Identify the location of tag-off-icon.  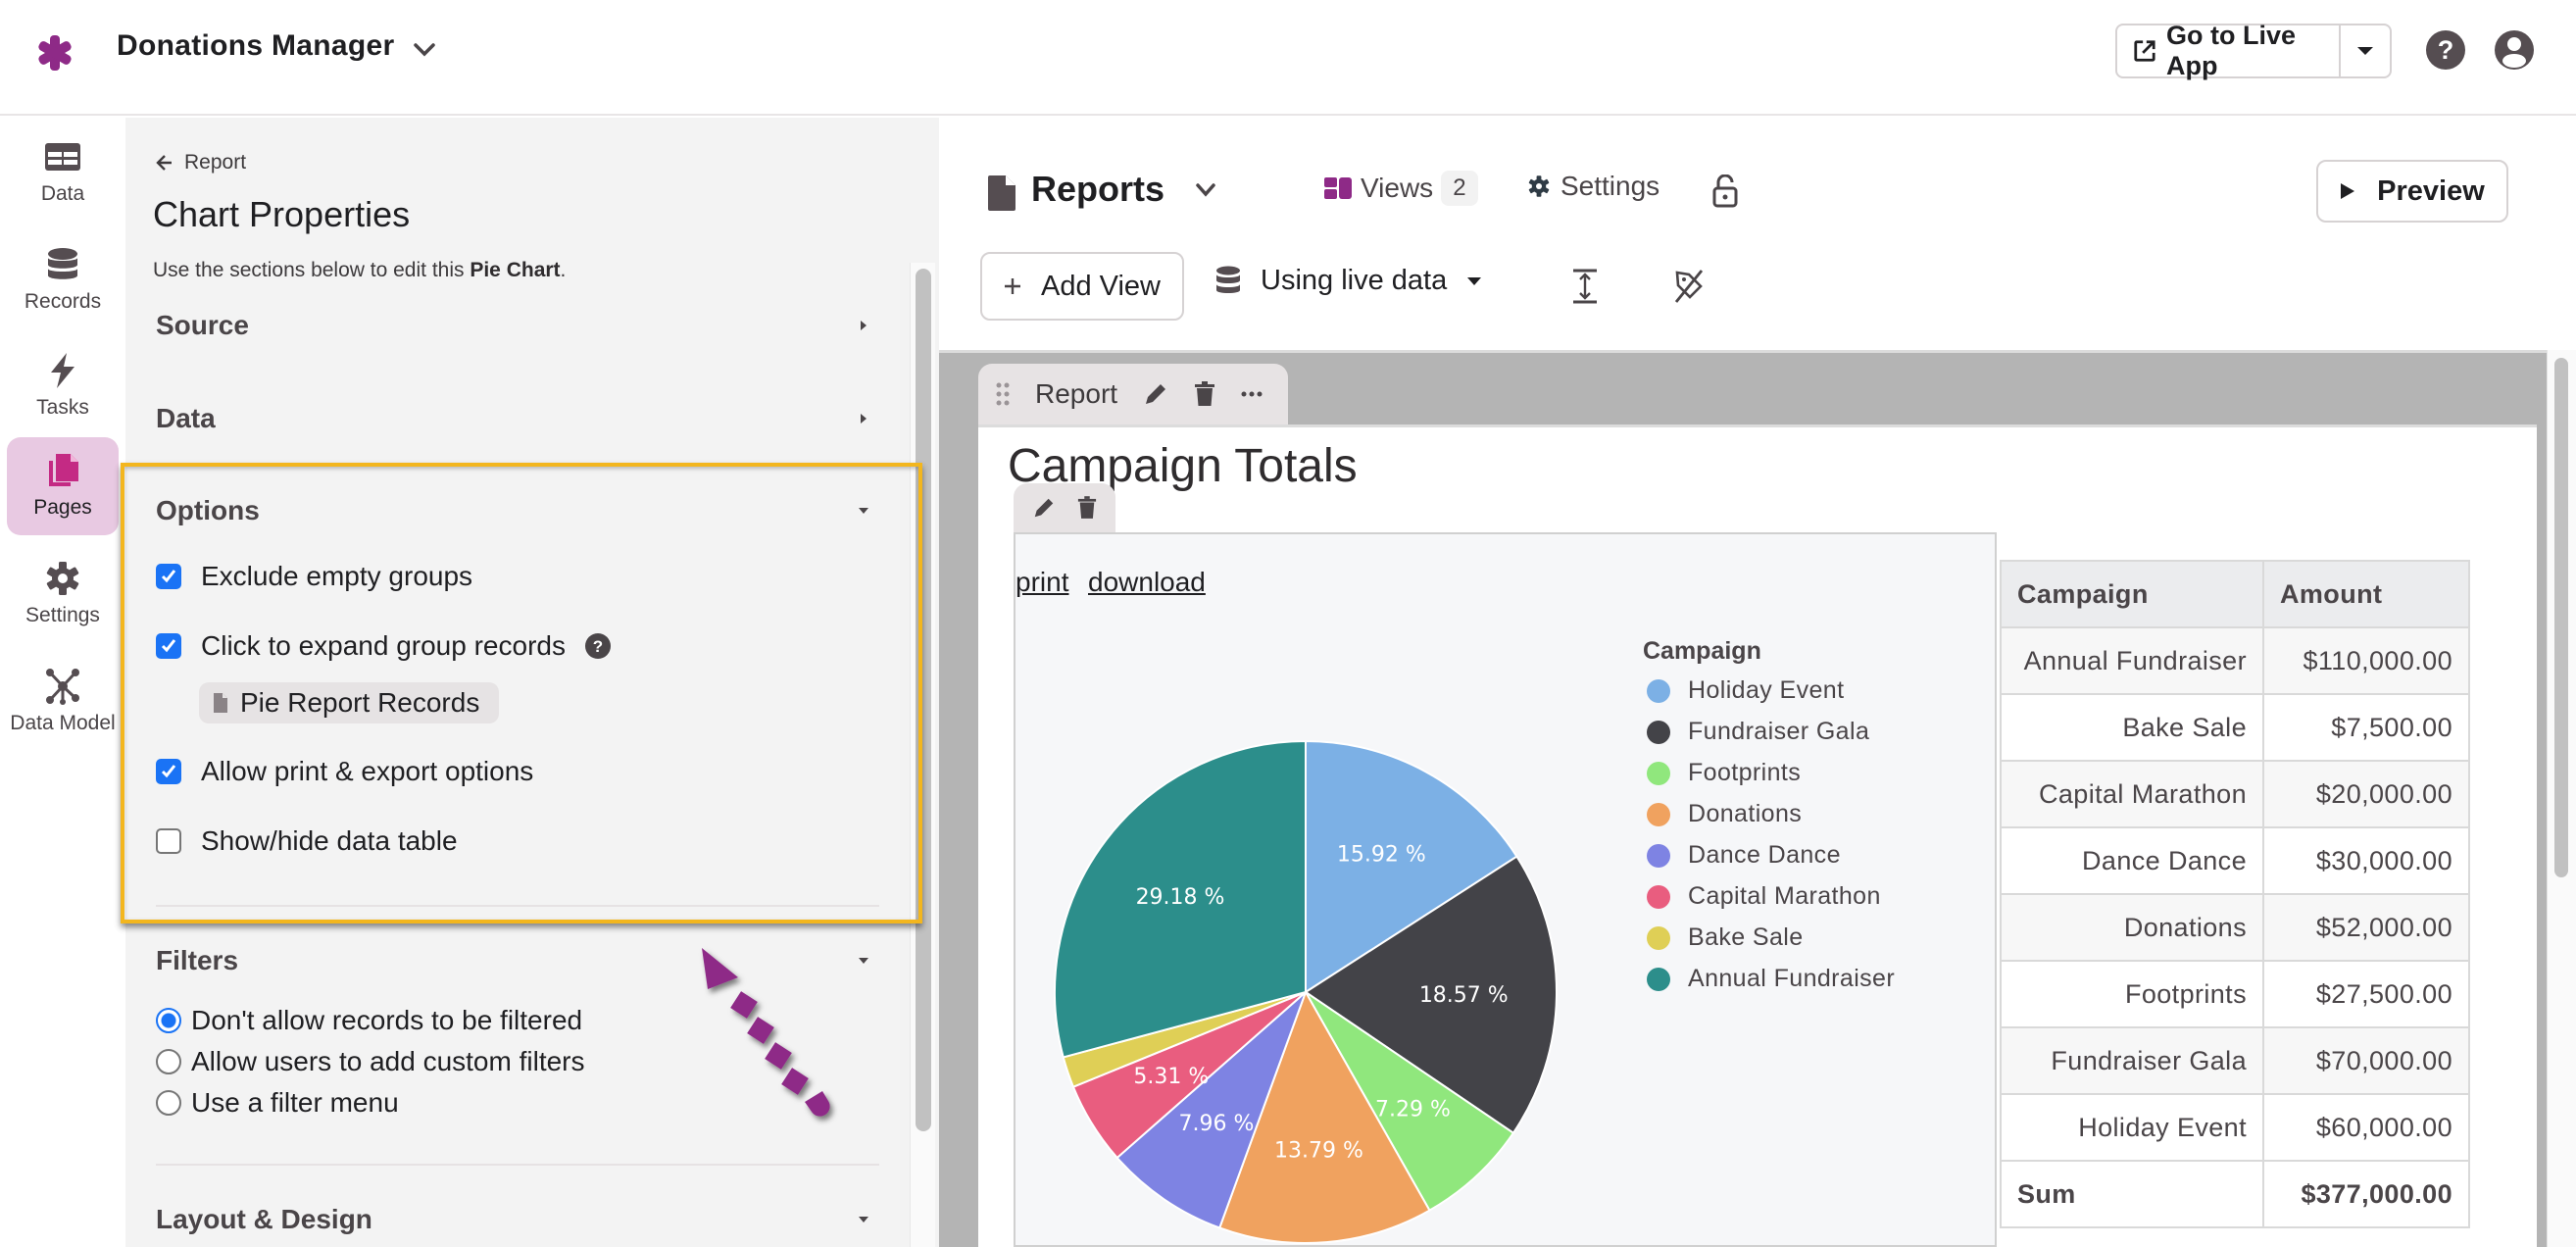
(1689, 286).